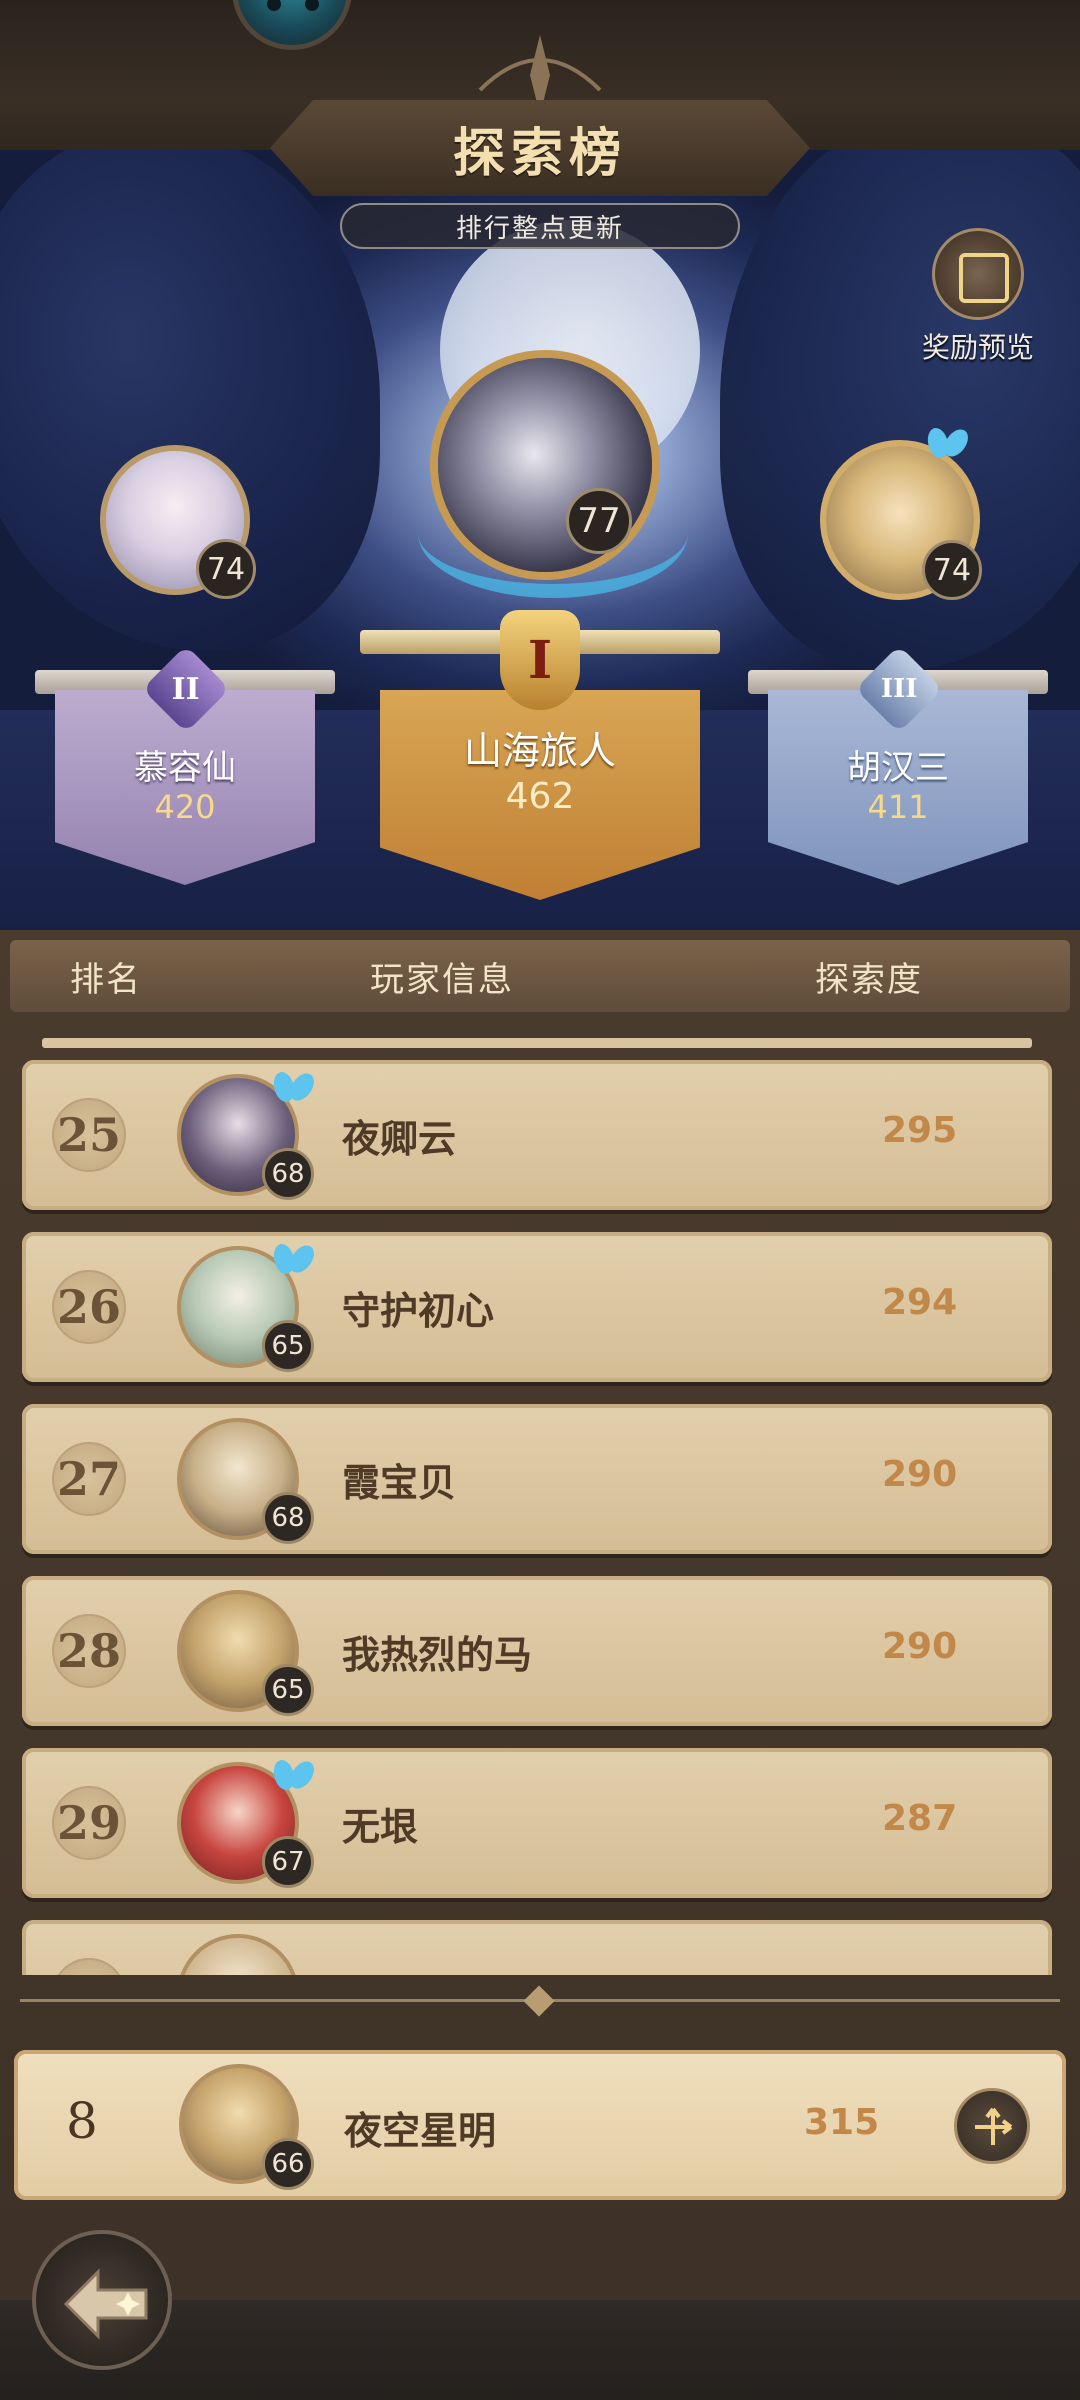  I want to click on back-arrow-icon, so click(105, 2304).